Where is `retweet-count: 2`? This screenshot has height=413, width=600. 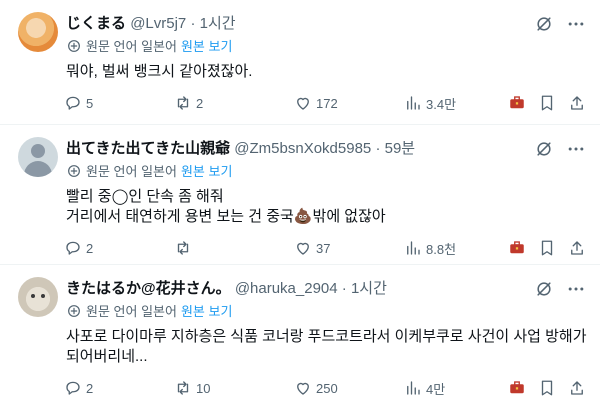 retweet-count: 2 is located at coordinates (200, 103).